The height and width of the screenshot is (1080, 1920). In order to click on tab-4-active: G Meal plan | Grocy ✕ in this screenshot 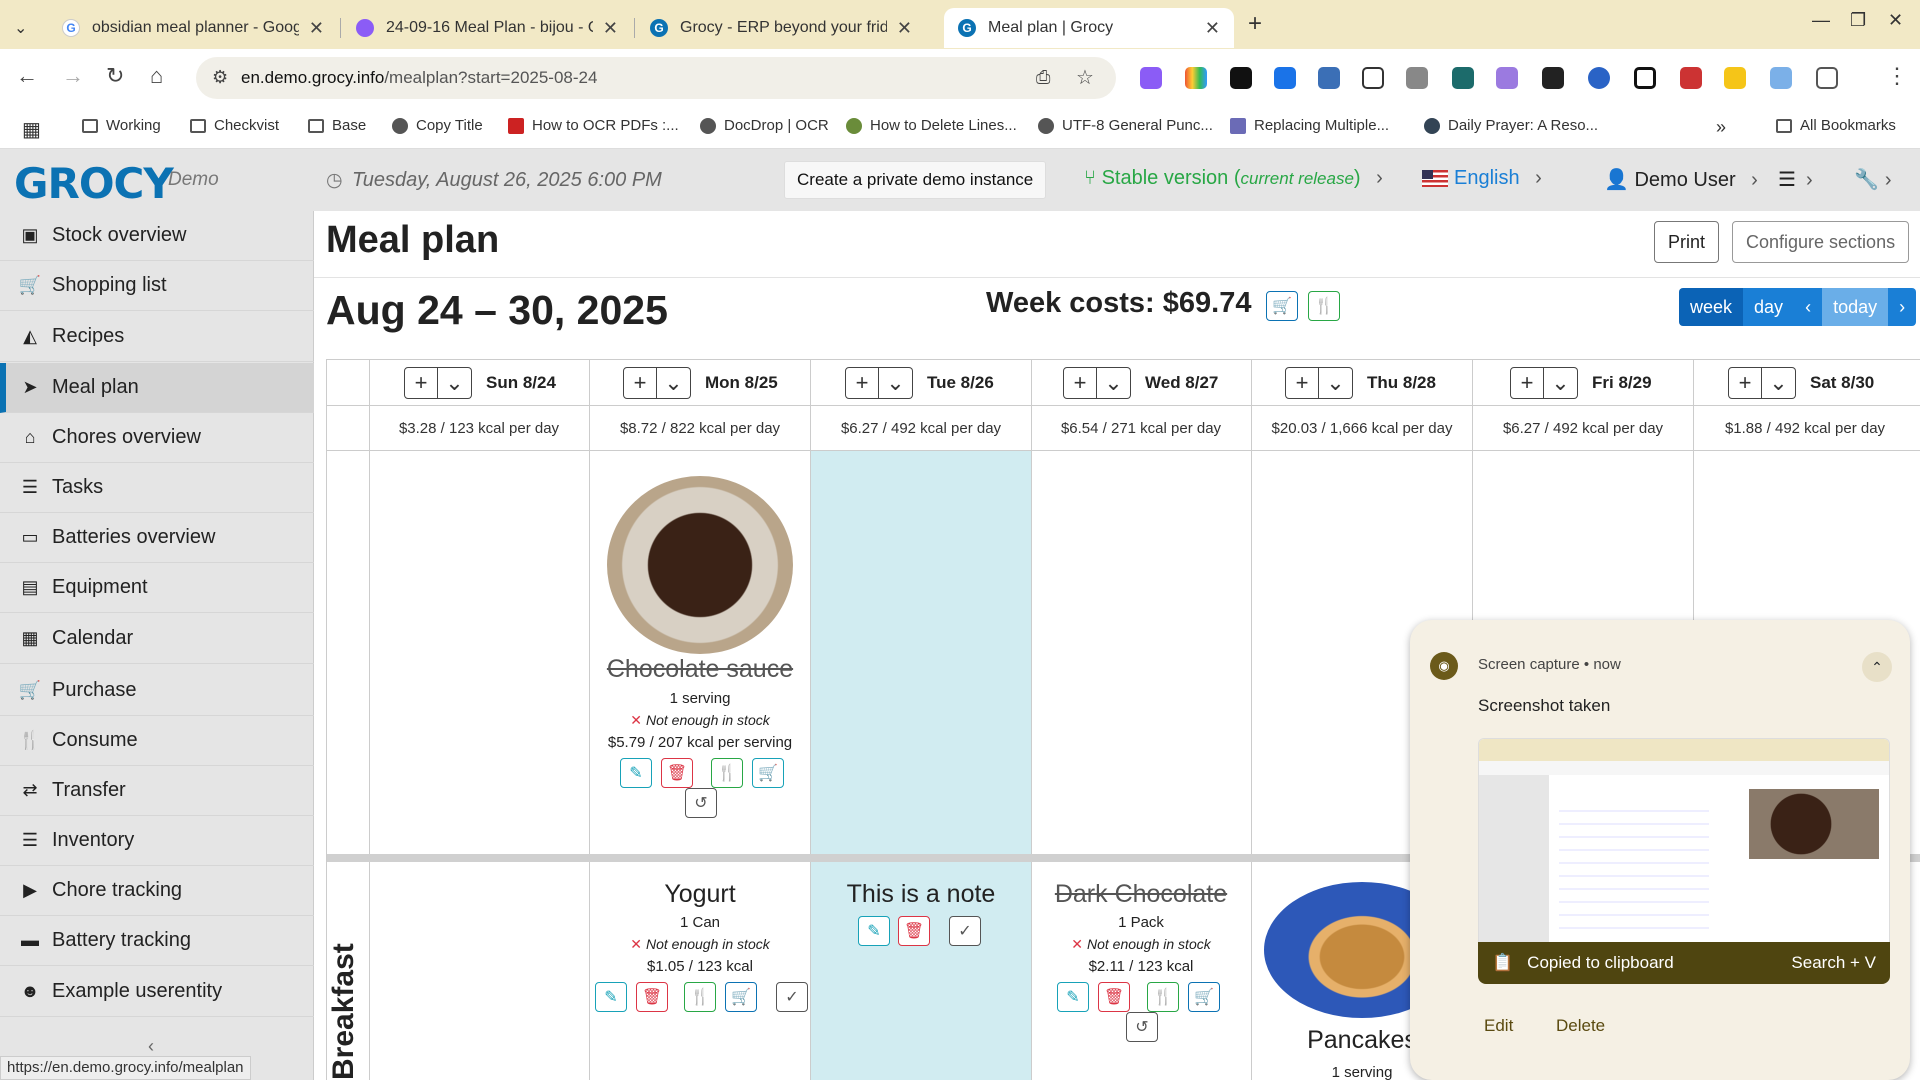, I will do `click(1089, 28)`.